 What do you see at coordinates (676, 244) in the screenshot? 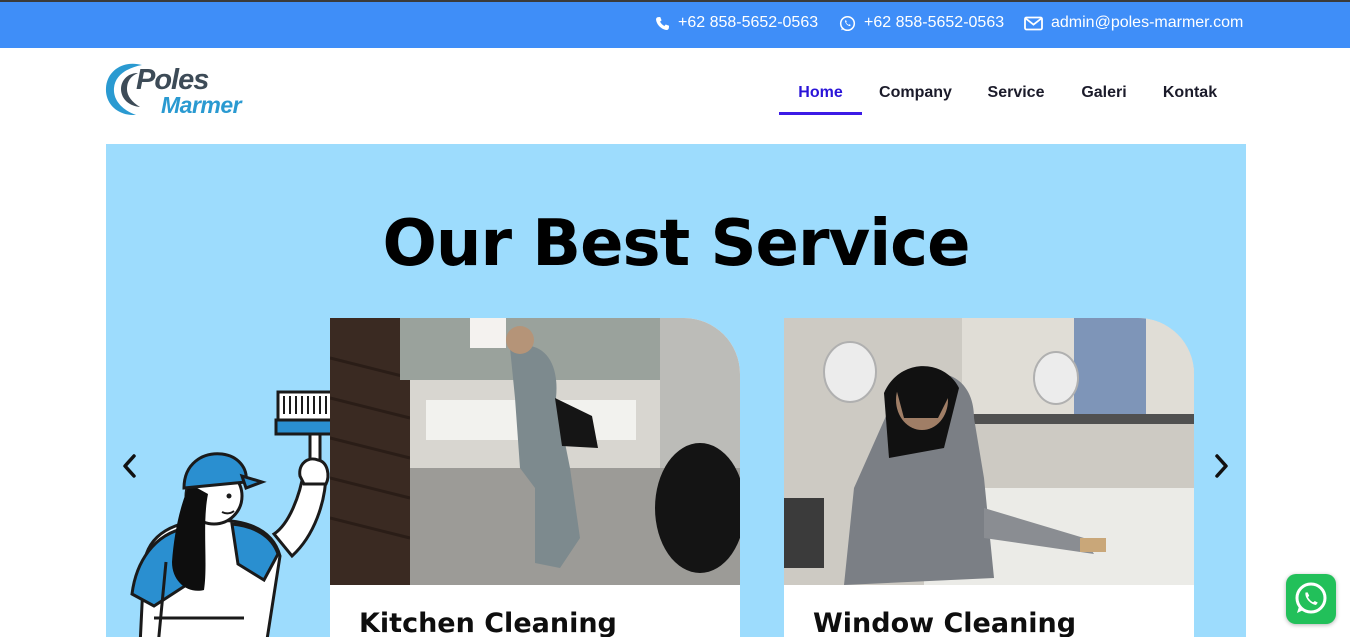
I see `hero-title: Our Best Service` at bounding box center [676, 244].